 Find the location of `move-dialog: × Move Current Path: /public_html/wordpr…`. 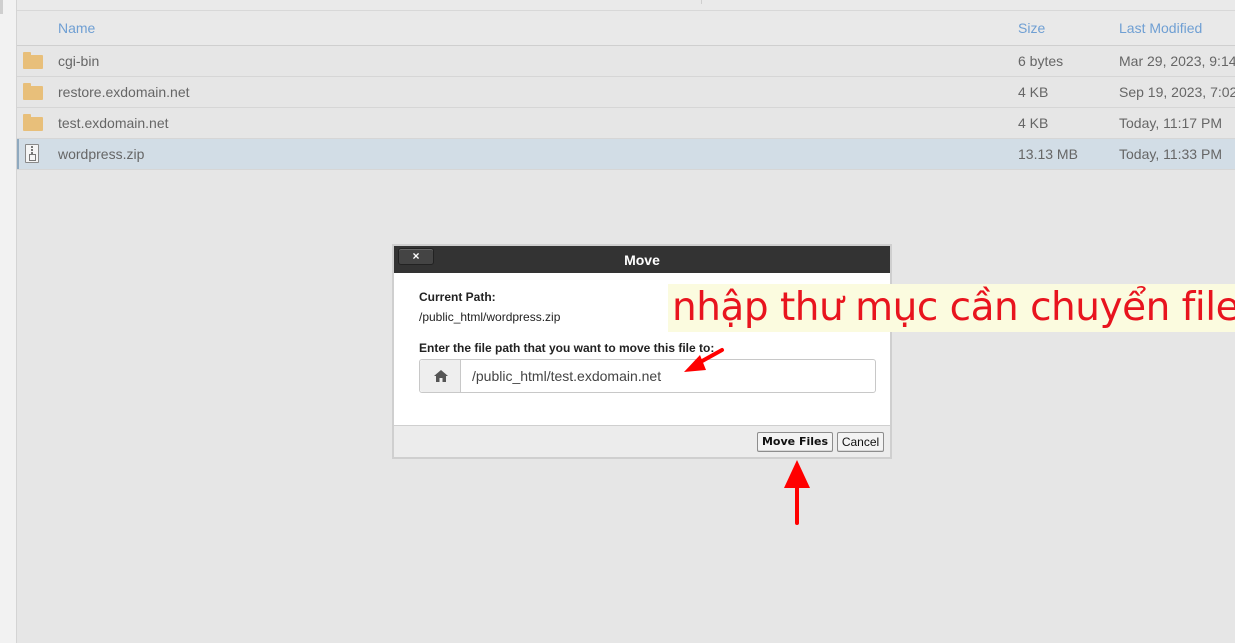

move-dialog: × Move Current Path: /public_html/wordpr… is located at coordinates (642, 351).